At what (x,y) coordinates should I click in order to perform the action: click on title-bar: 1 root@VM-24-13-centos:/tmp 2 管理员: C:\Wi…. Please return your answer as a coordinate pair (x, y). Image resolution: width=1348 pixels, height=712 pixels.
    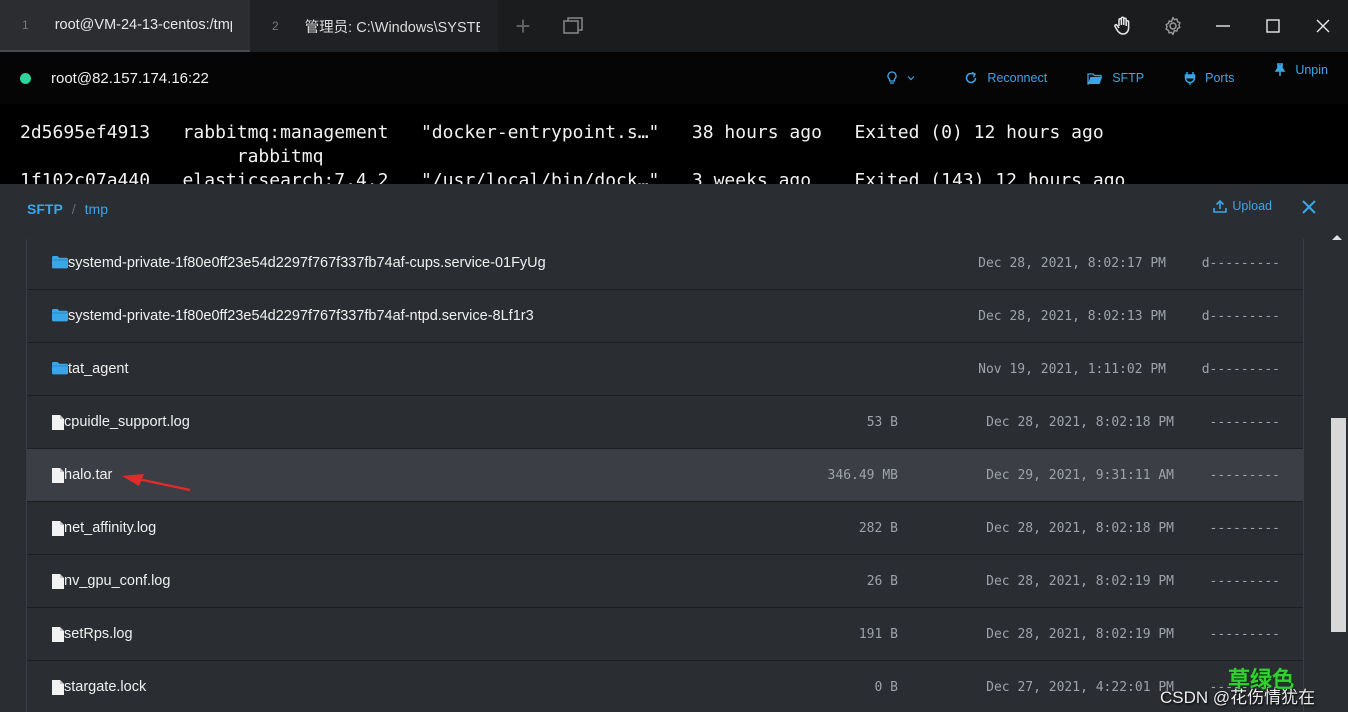
    Looking at the image, I should click on (674, 26).